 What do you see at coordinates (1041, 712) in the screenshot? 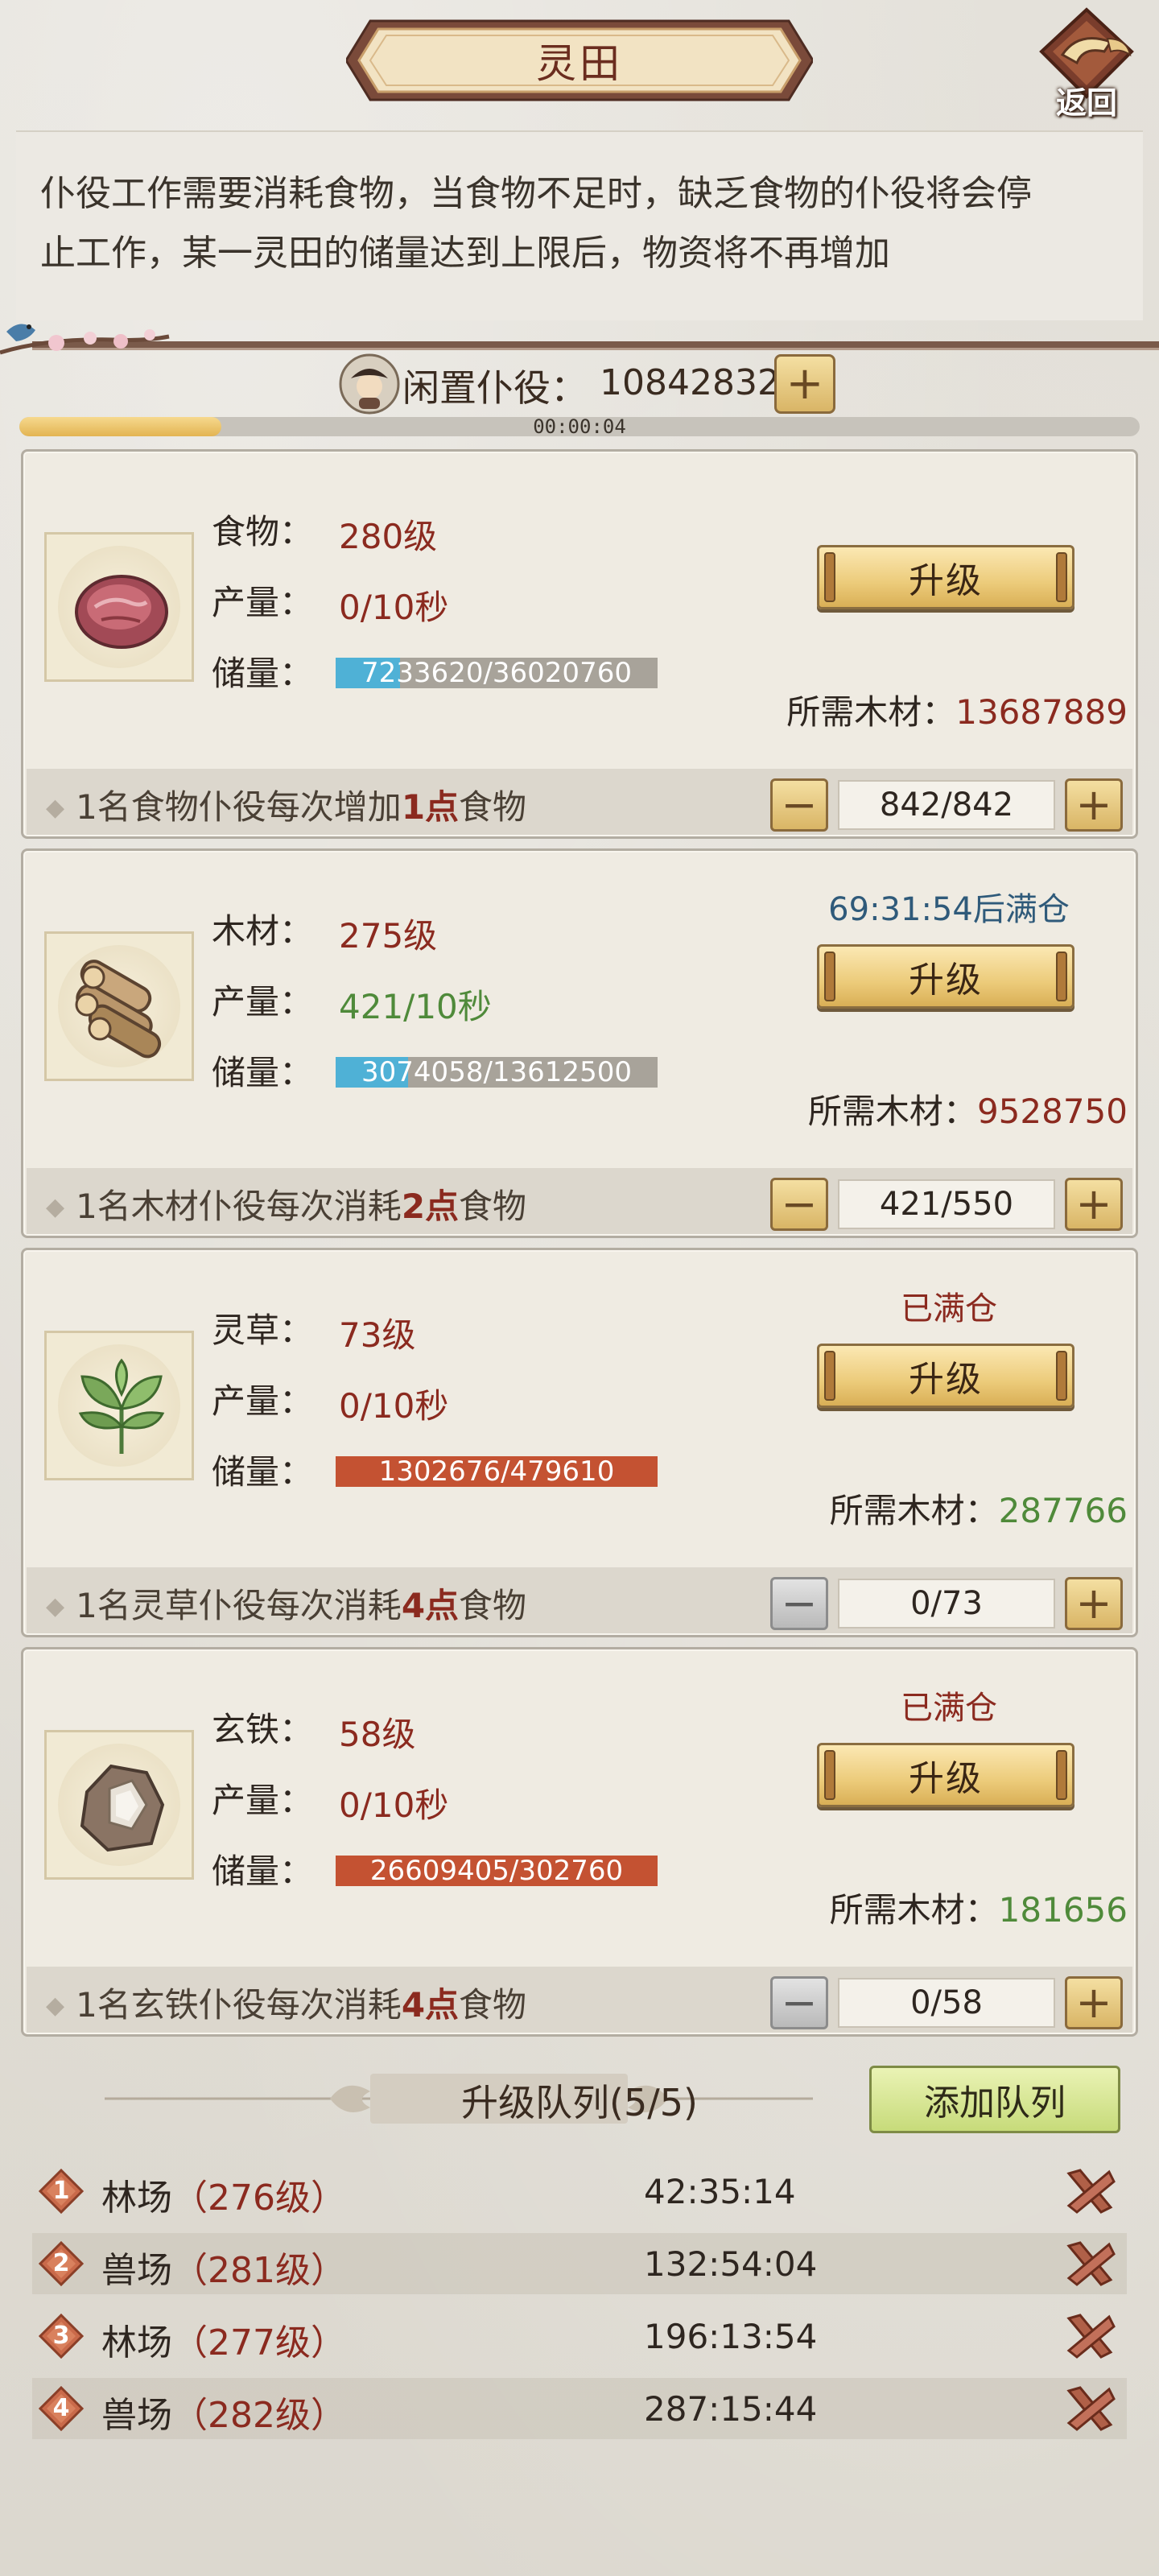
I see `wood-cost-value: 13687889` at bounding box center [1041, 712].